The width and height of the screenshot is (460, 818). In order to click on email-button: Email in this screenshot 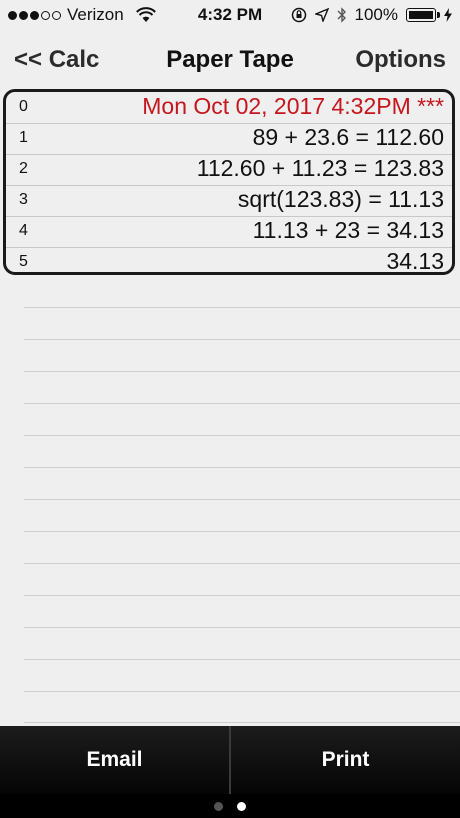, I will do `click(114, 760)`.